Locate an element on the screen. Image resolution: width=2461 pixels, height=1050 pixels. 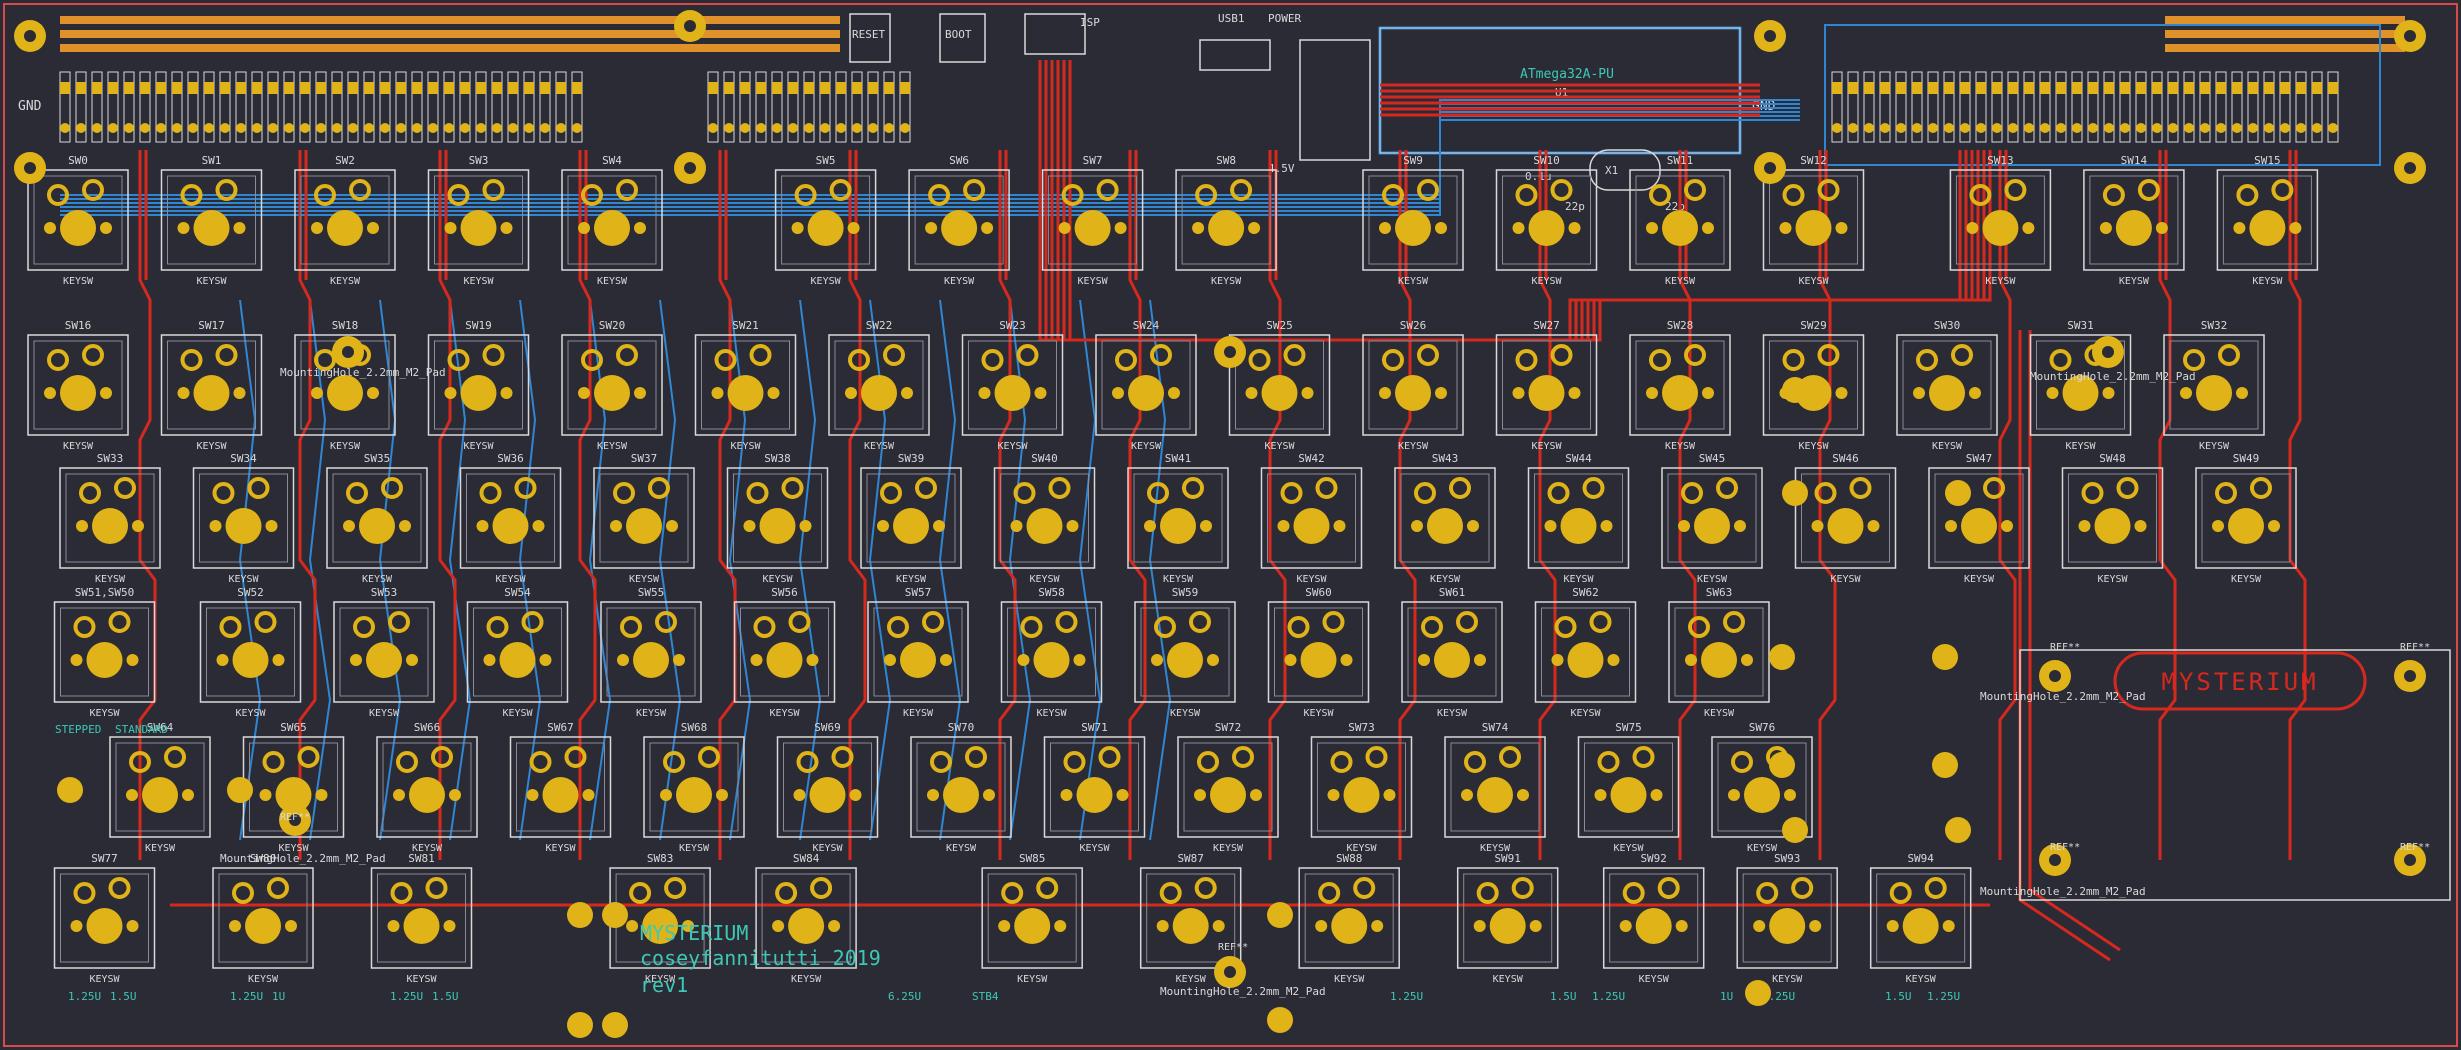
switch-ref-label: SW17 is located at coordinates (211, 325).